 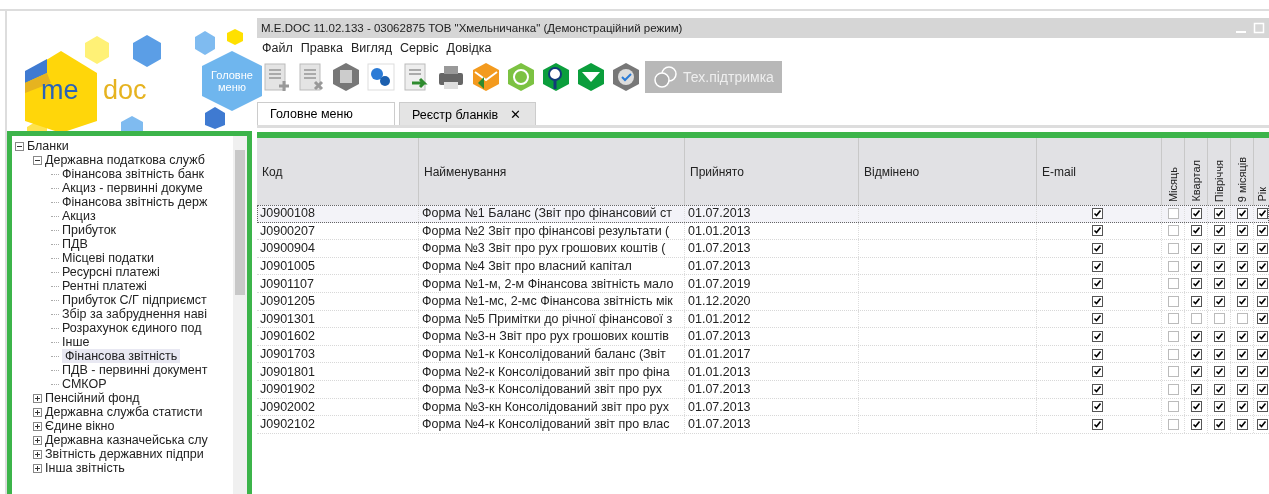 What do you see at coordinates (763, 389) in the screenshot?
I see `table-row: J0901902 Форма №3-к Консолідований звіт про рух 01.07.2013` at bounding box center [763, 389].